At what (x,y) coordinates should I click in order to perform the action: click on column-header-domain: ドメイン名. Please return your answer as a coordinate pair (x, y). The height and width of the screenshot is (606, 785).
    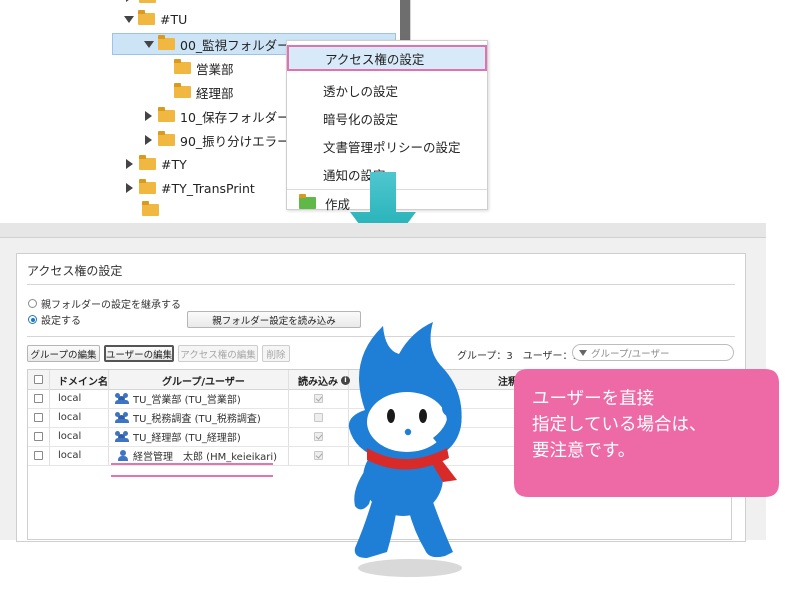
    Looking at the image, I should click on (83, 380).